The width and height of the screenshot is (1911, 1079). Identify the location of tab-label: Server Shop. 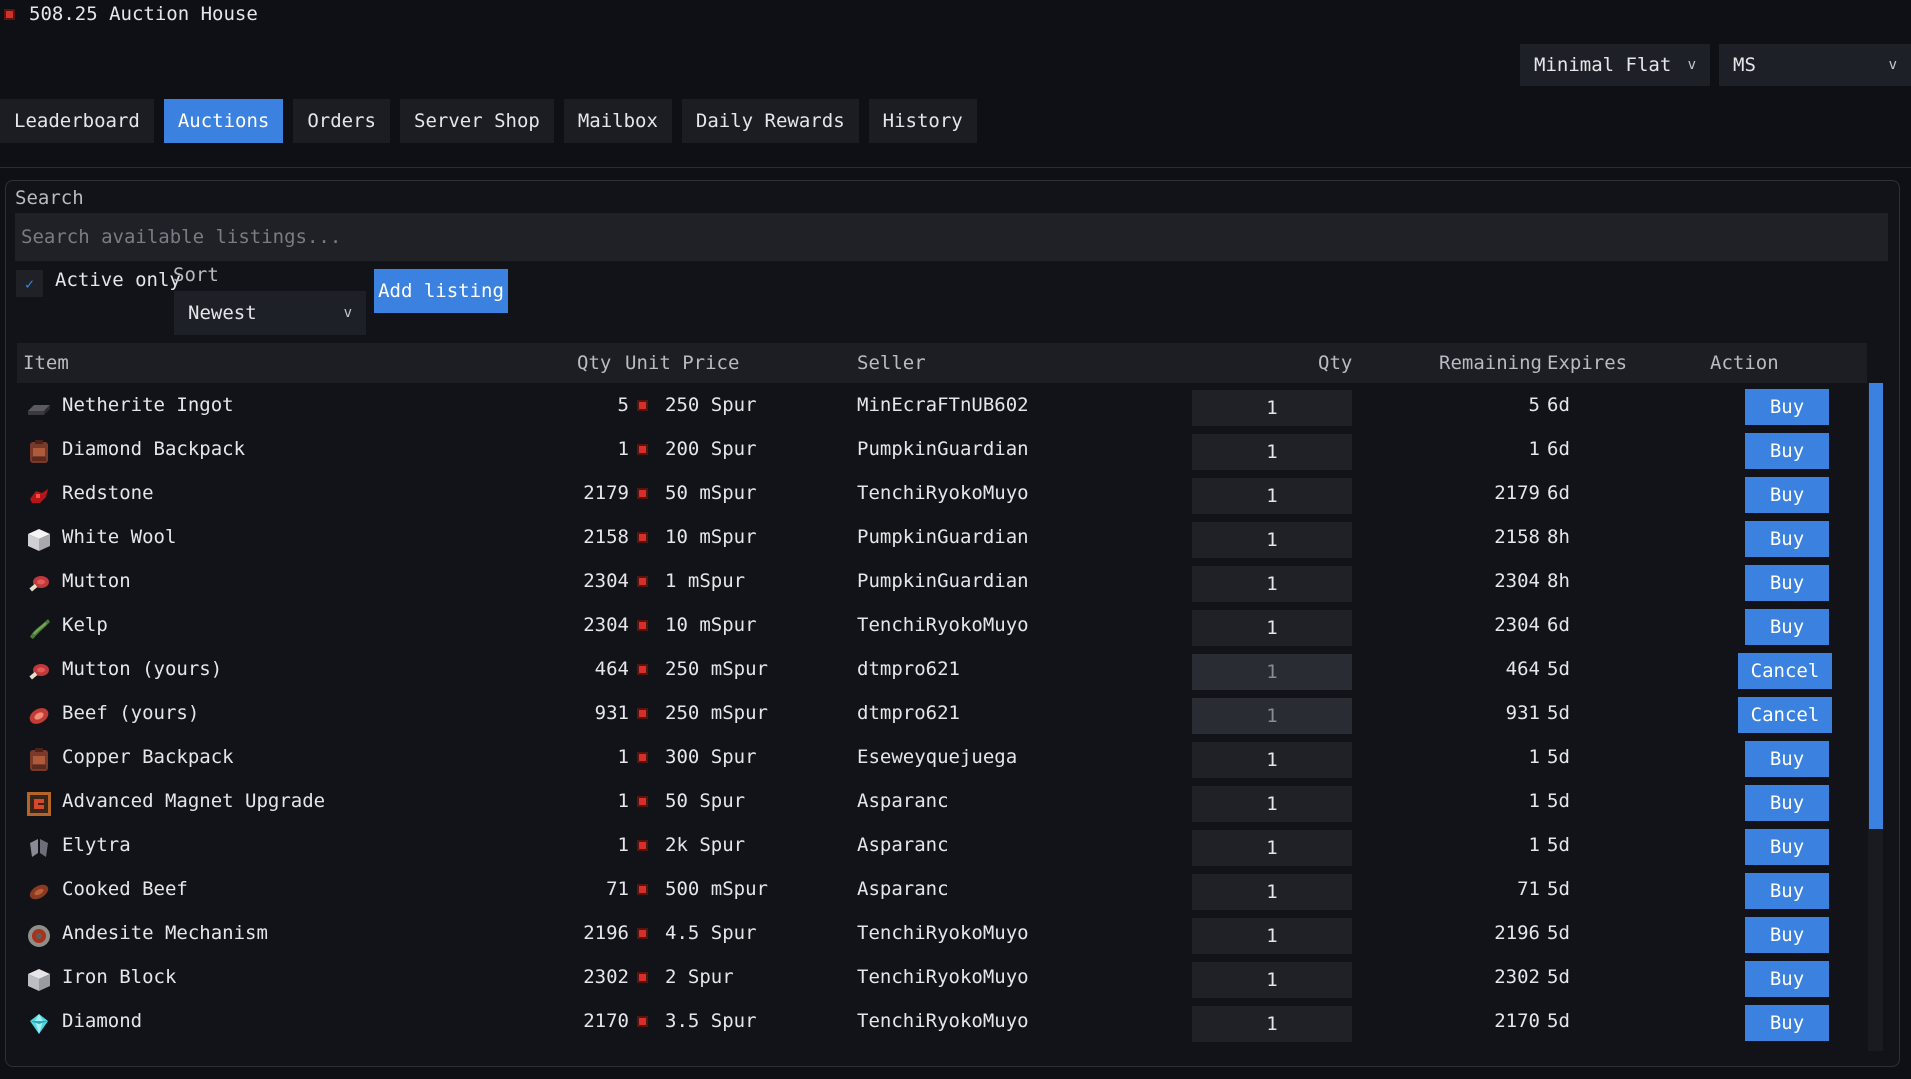
(477, 121).